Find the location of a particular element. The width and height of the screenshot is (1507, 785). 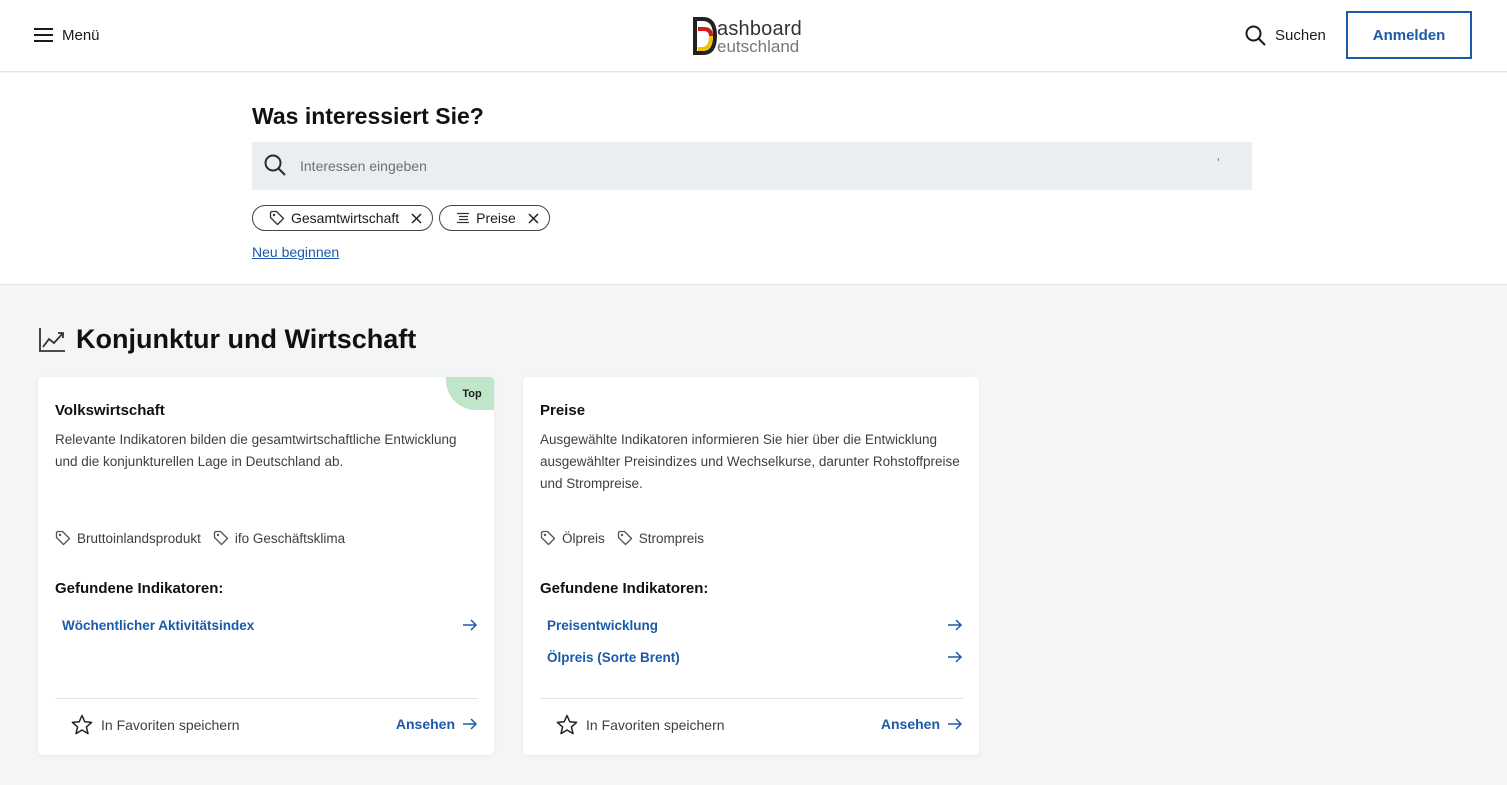

card-title: Volkswirtschaft is located at coordinates (110, 410).